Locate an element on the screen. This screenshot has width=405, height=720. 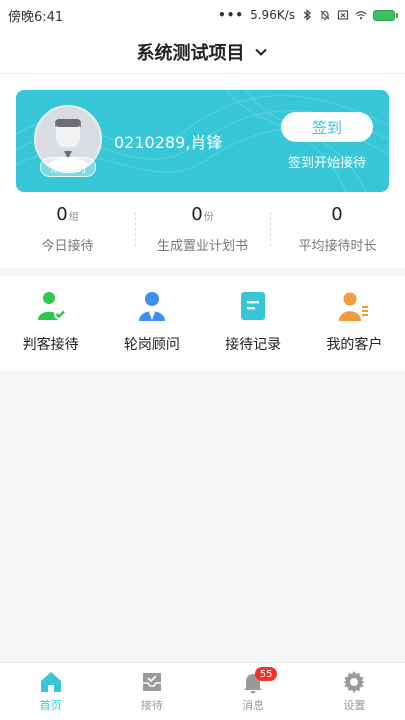
project-selector: 系统测试项目 is located at coordinates (202, 52).